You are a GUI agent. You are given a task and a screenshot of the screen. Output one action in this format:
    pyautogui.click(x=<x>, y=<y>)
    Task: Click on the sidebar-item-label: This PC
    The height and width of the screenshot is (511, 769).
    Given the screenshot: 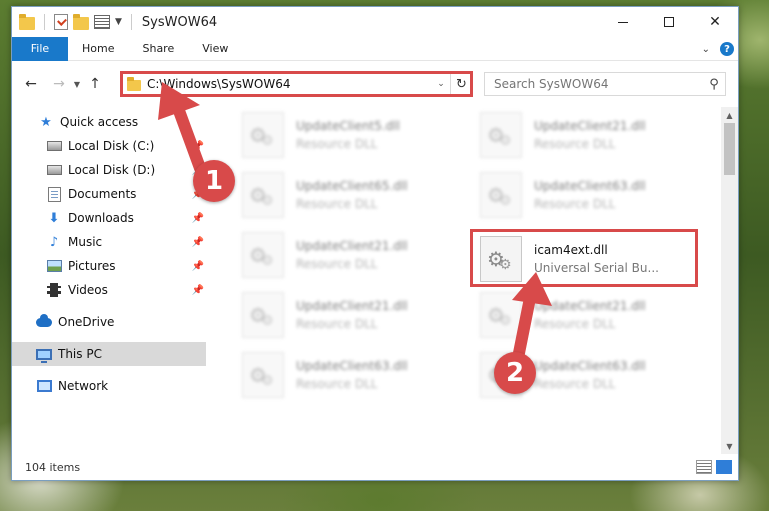 What is the action you would take?
    pyautogui.click(x=80, y=354)
    